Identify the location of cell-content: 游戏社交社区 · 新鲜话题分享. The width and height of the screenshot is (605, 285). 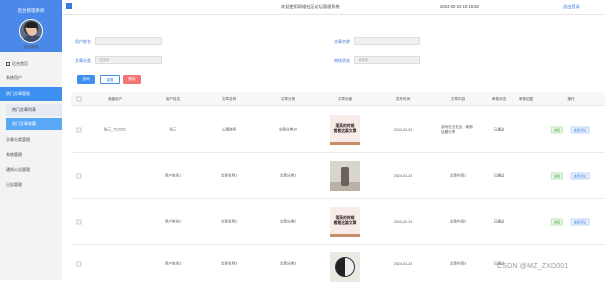
(457, 129).